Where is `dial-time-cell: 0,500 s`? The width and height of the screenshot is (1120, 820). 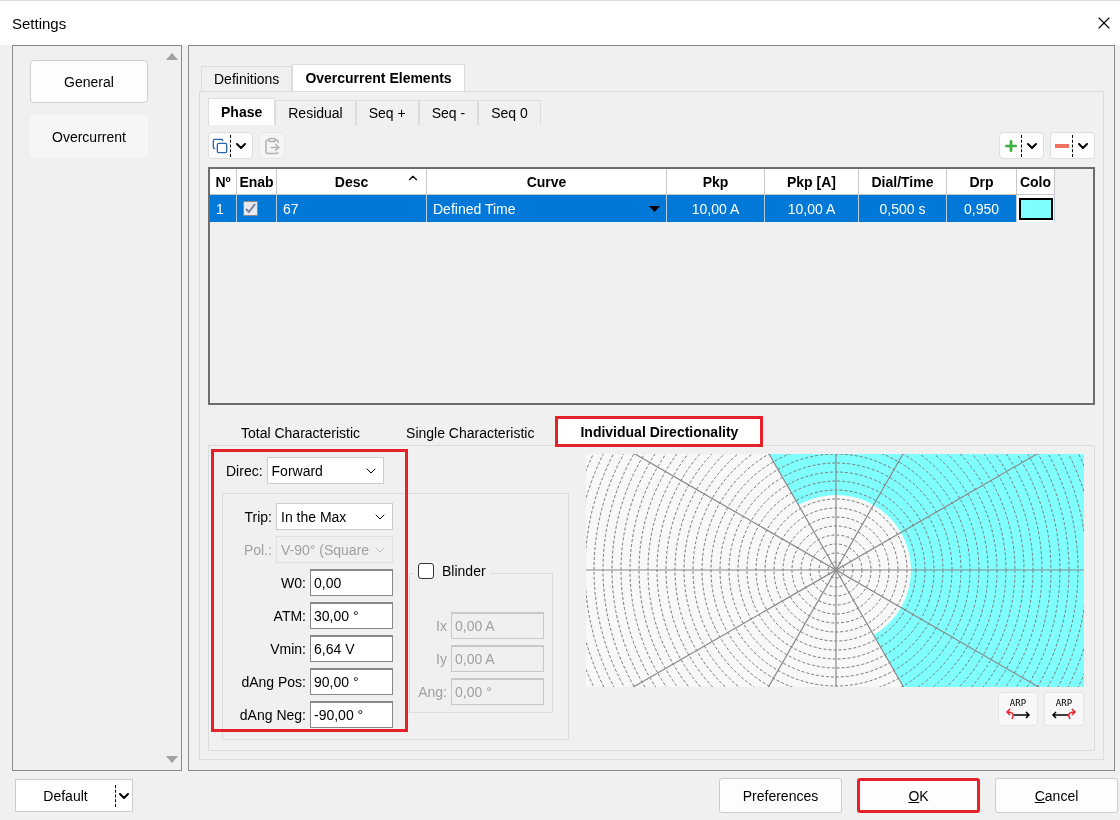 dial-time-cell: 0,500 s is located at coordinates (903, 209).